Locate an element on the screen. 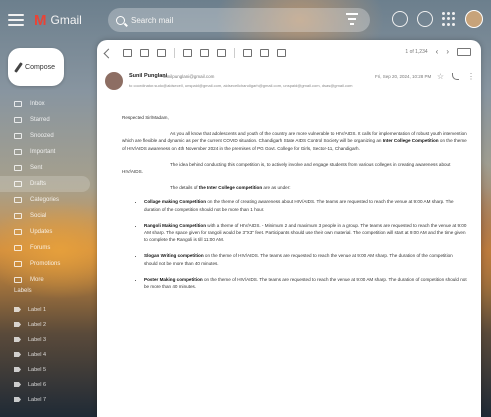 Image resolution: width=491 pixels, height=417 pixels. chevron-down-icon is located at coordinates (18, 280).